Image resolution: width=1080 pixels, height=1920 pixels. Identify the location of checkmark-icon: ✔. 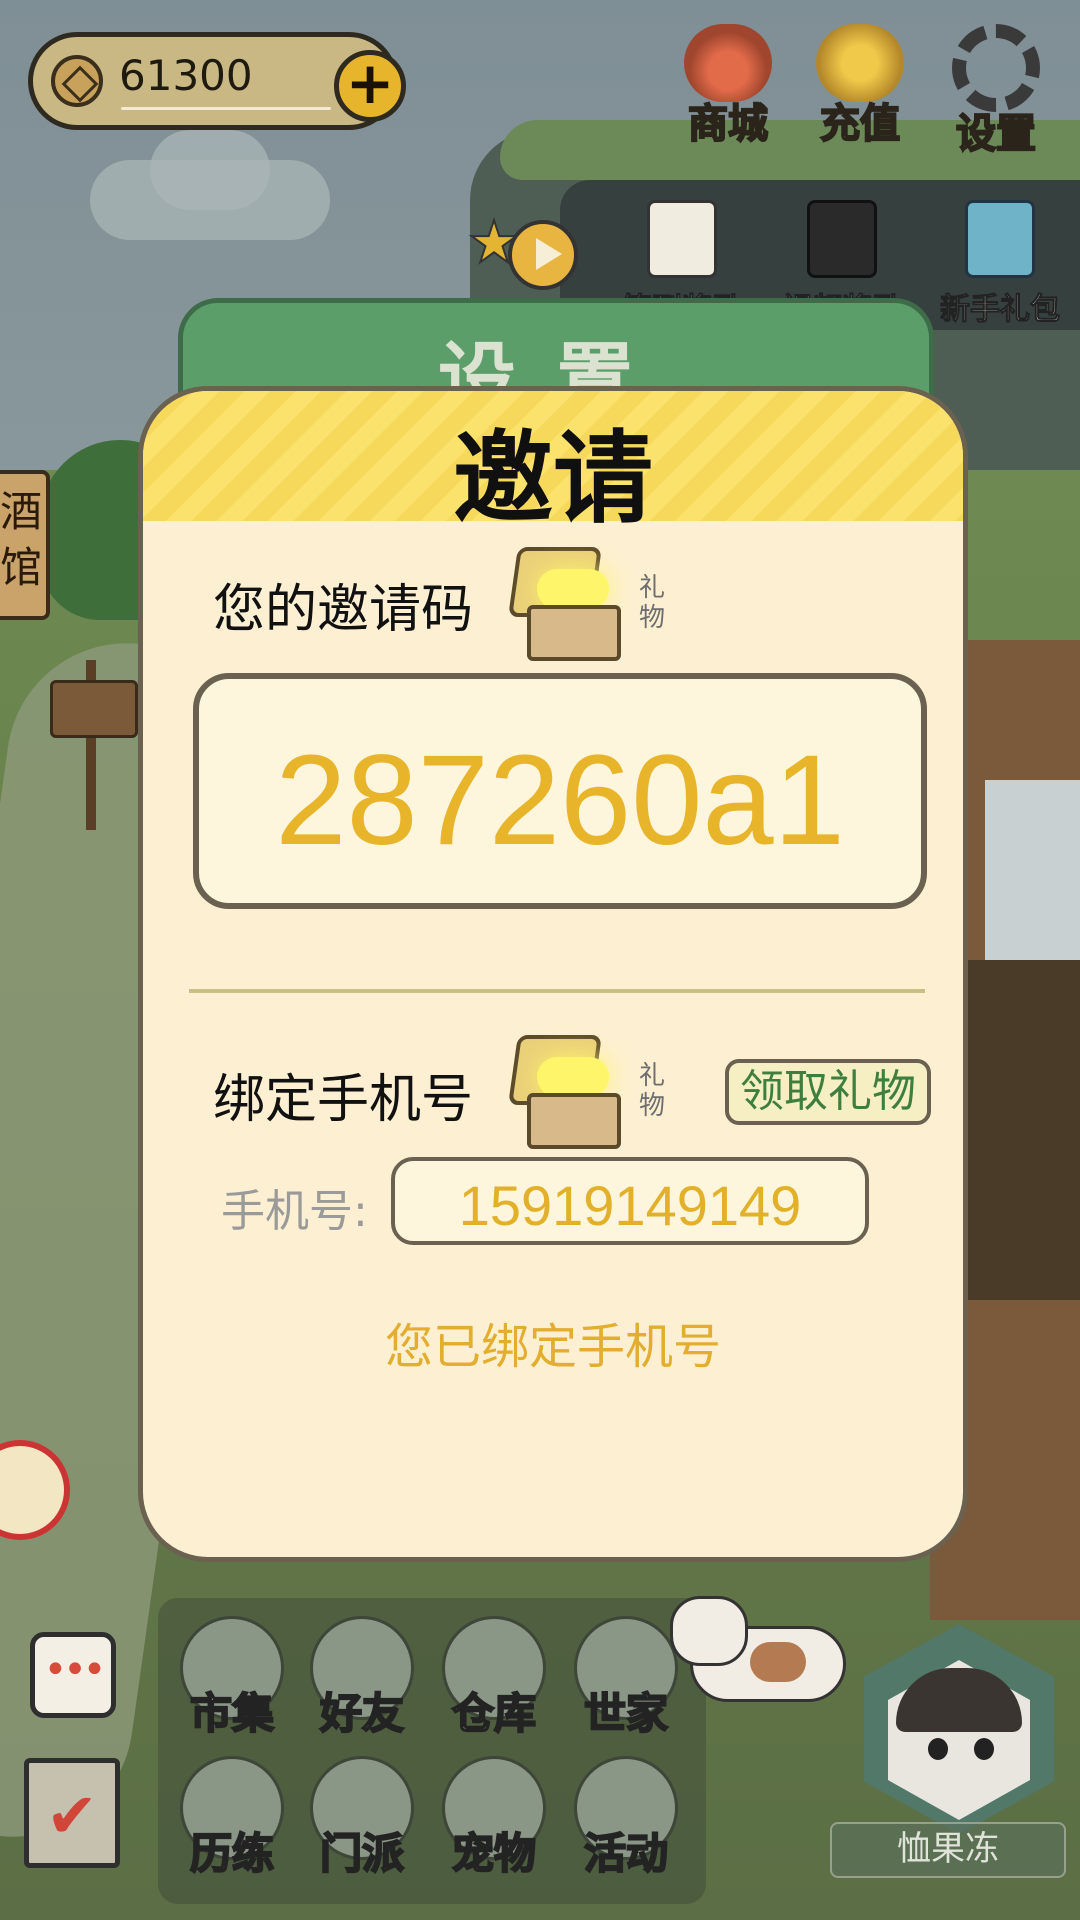
(72, 1815).